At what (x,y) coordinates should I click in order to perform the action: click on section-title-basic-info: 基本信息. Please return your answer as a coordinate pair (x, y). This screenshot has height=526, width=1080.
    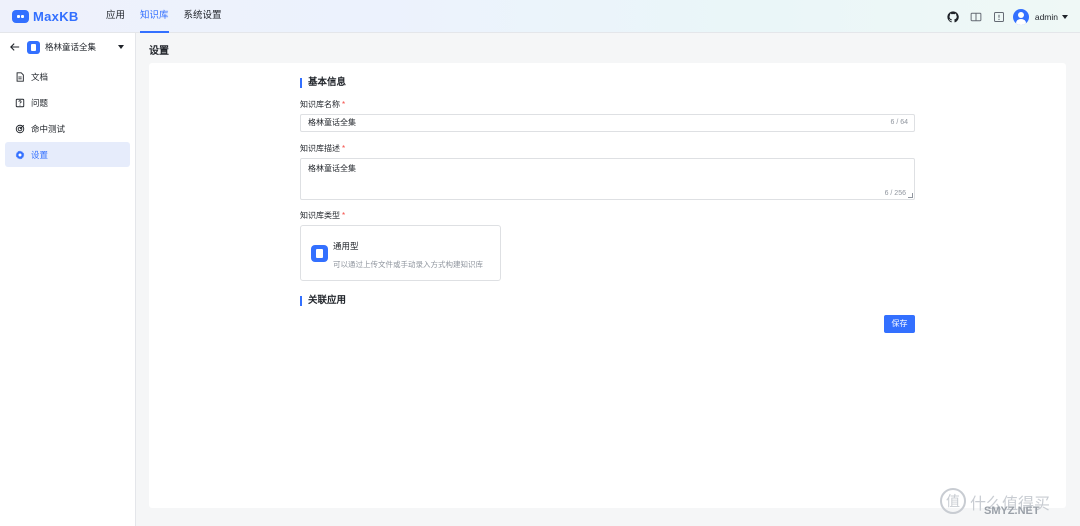
    Looking at the image, I should click on (323, 83).